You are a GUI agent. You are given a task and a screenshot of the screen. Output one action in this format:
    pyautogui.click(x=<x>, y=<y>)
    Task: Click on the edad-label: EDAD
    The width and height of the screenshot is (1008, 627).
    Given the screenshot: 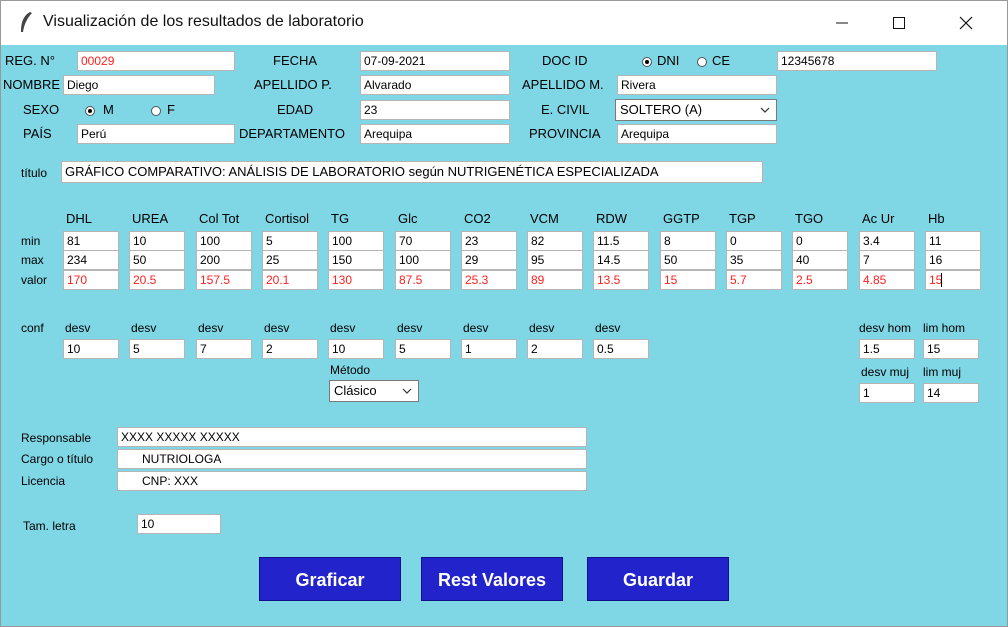 What is the action you would take?
    pyautogui.click(x=295, y=109)
    